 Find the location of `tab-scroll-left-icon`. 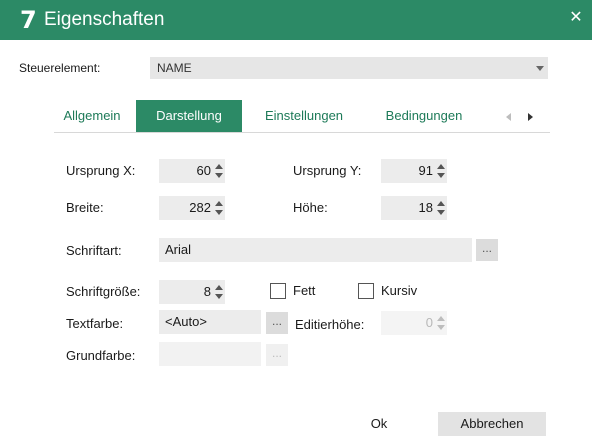

tab-scroll-left-icon is located at coordinates (508, 117).